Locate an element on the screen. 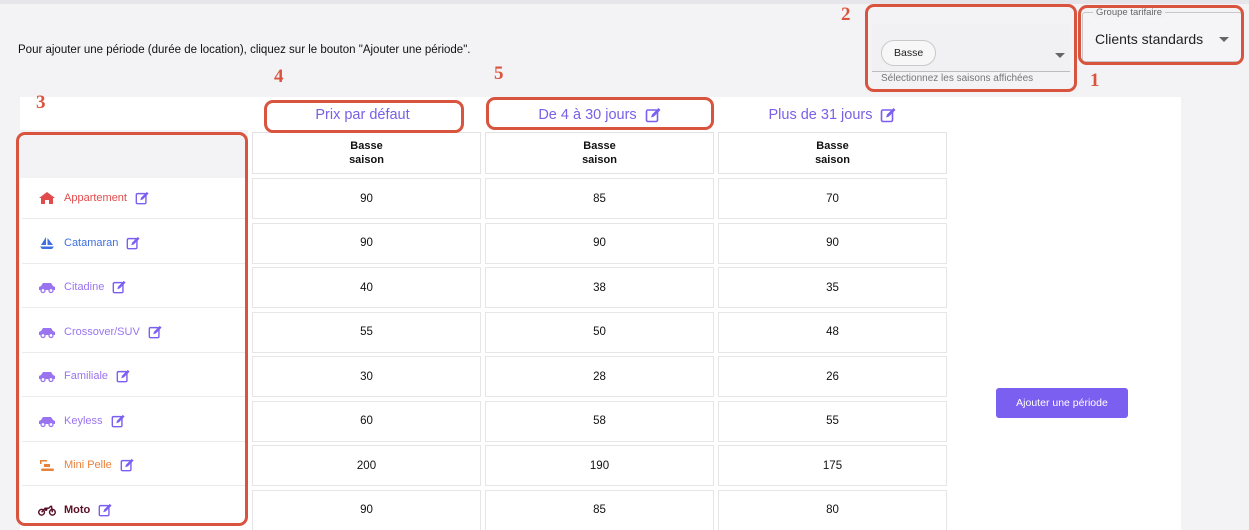  annotation-number-3: 3 is located at coordinates (41, 102).